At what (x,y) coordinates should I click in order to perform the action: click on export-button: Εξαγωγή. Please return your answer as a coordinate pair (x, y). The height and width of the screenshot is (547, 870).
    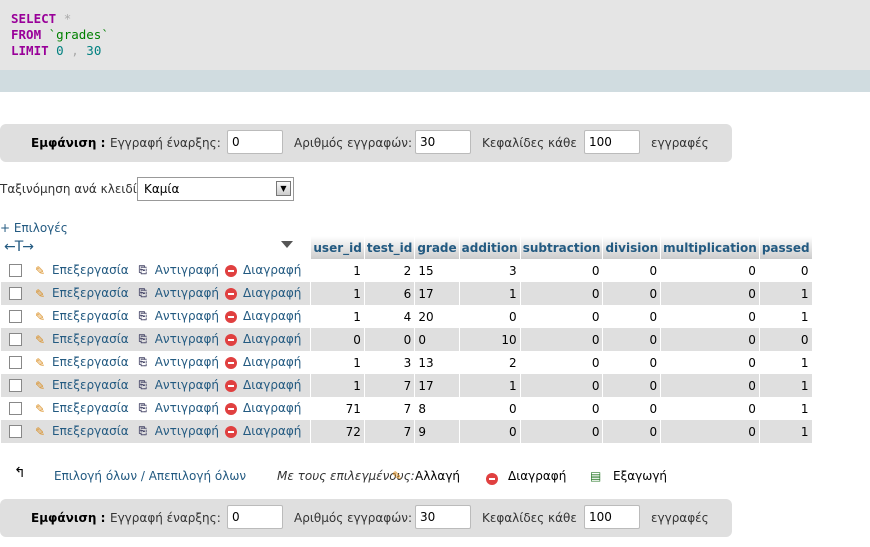
    Looking at the image, I should click on (640, 476).